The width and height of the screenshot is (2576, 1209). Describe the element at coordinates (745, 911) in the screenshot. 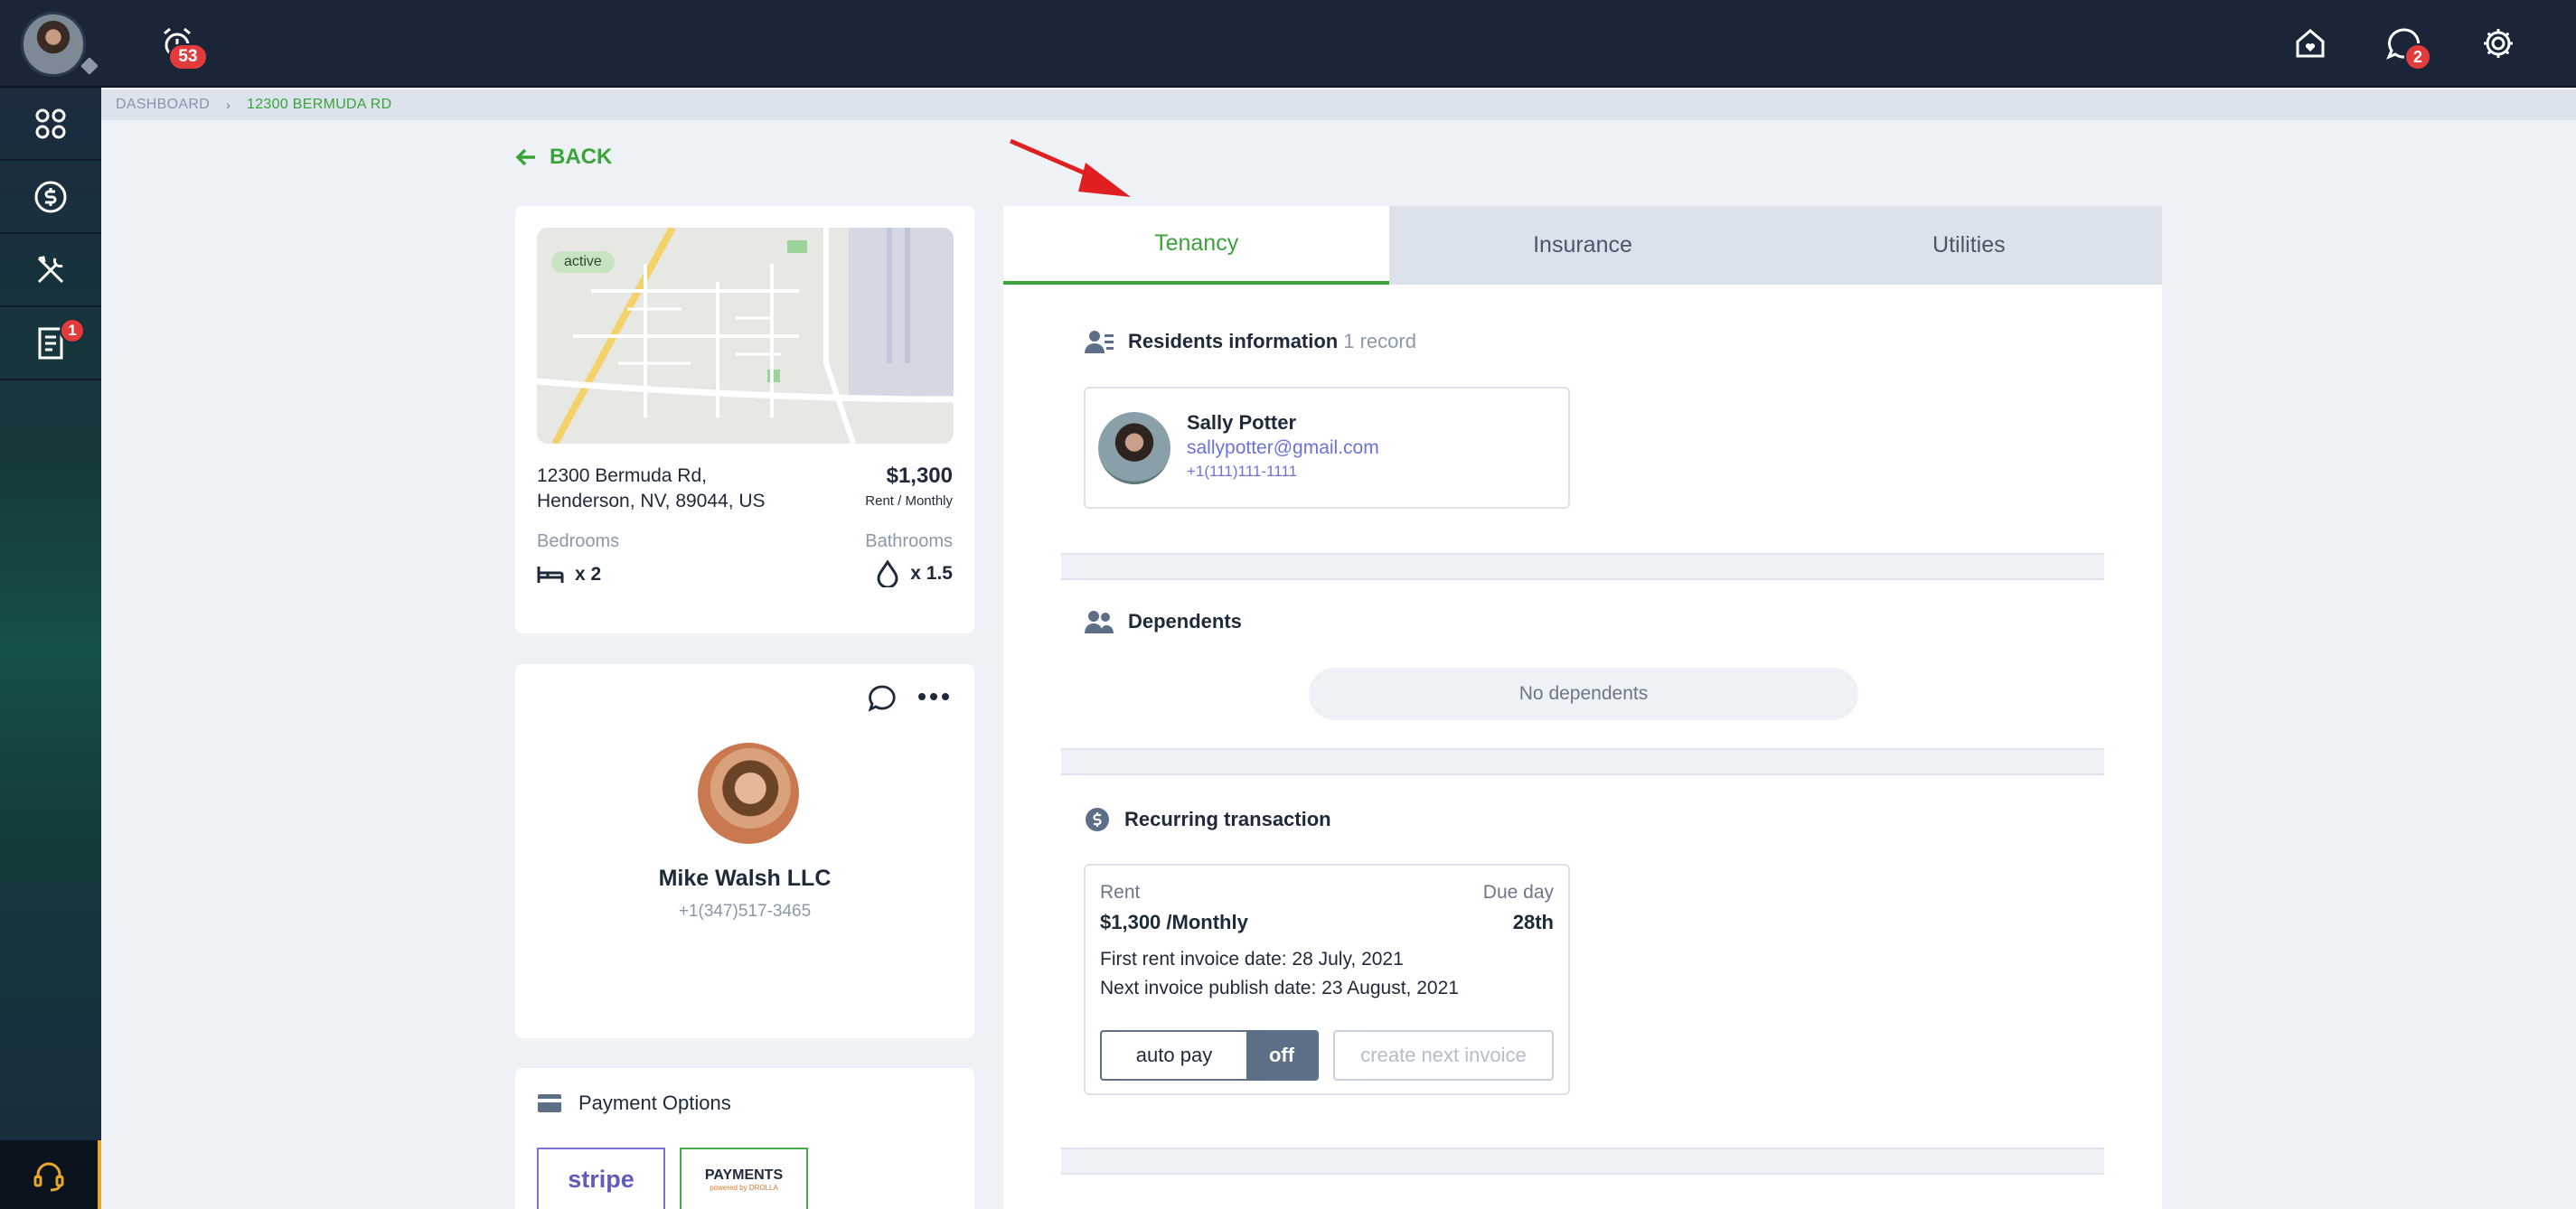

I see `owner-phone: +1(347)517-3465` at that location.